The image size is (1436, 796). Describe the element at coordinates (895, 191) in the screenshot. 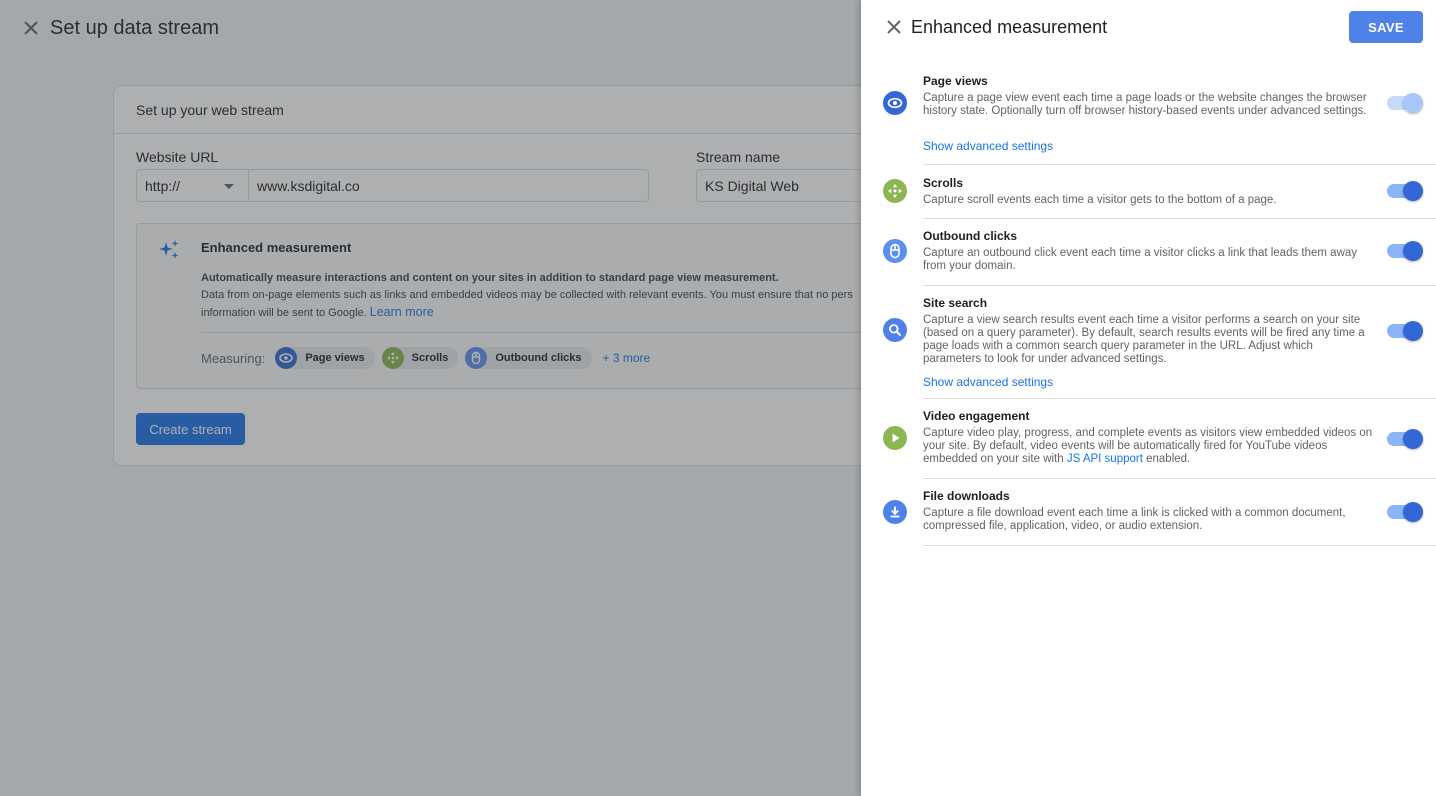

I see `scroll-icon` at that location.